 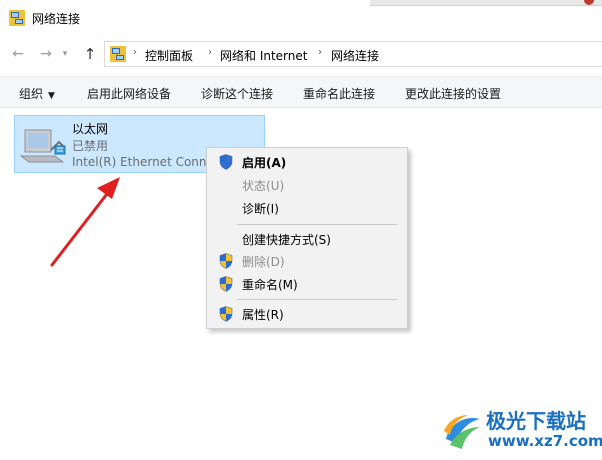 I want to click on background-window-edge, so click(x=486, y=3).